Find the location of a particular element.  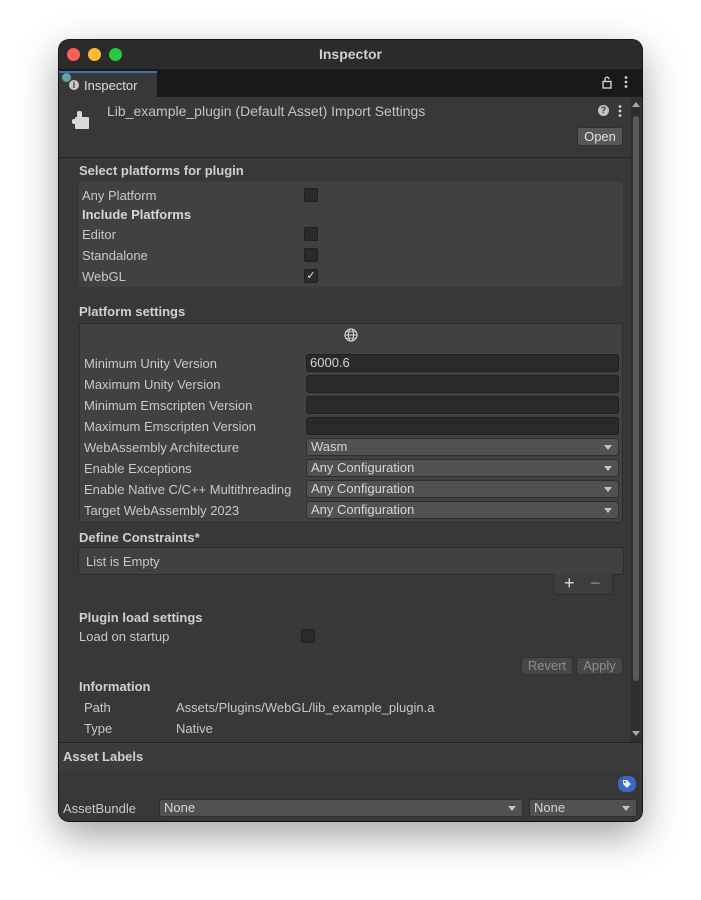

max-emscripten-version-input is located at coordinates (462, 426).